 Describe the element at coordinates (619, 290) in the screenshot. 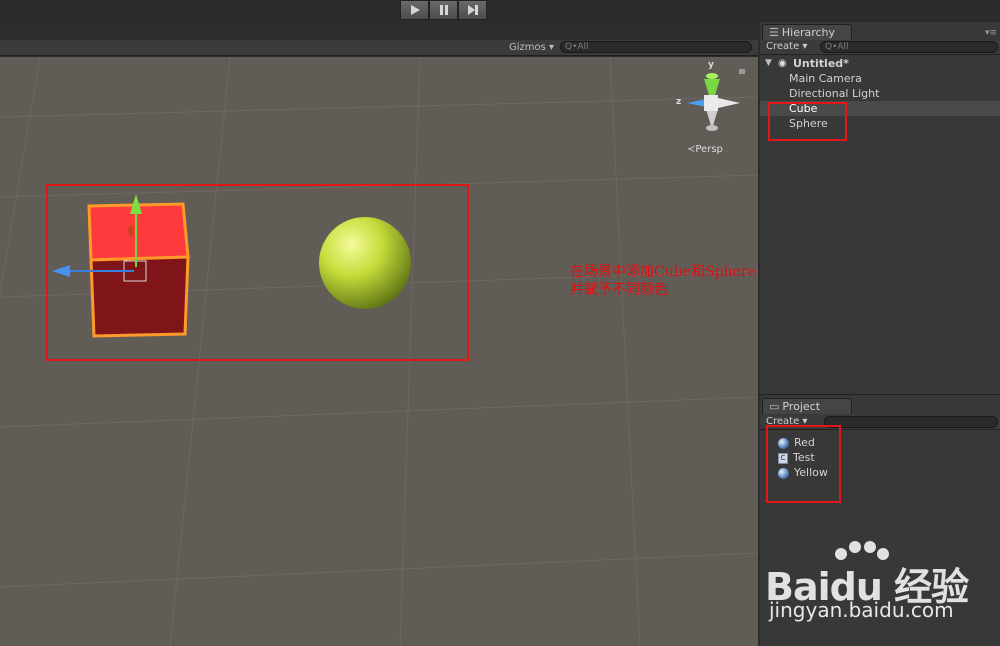

I see `annotation-line-2: 并赋予不同颜色` at that location.